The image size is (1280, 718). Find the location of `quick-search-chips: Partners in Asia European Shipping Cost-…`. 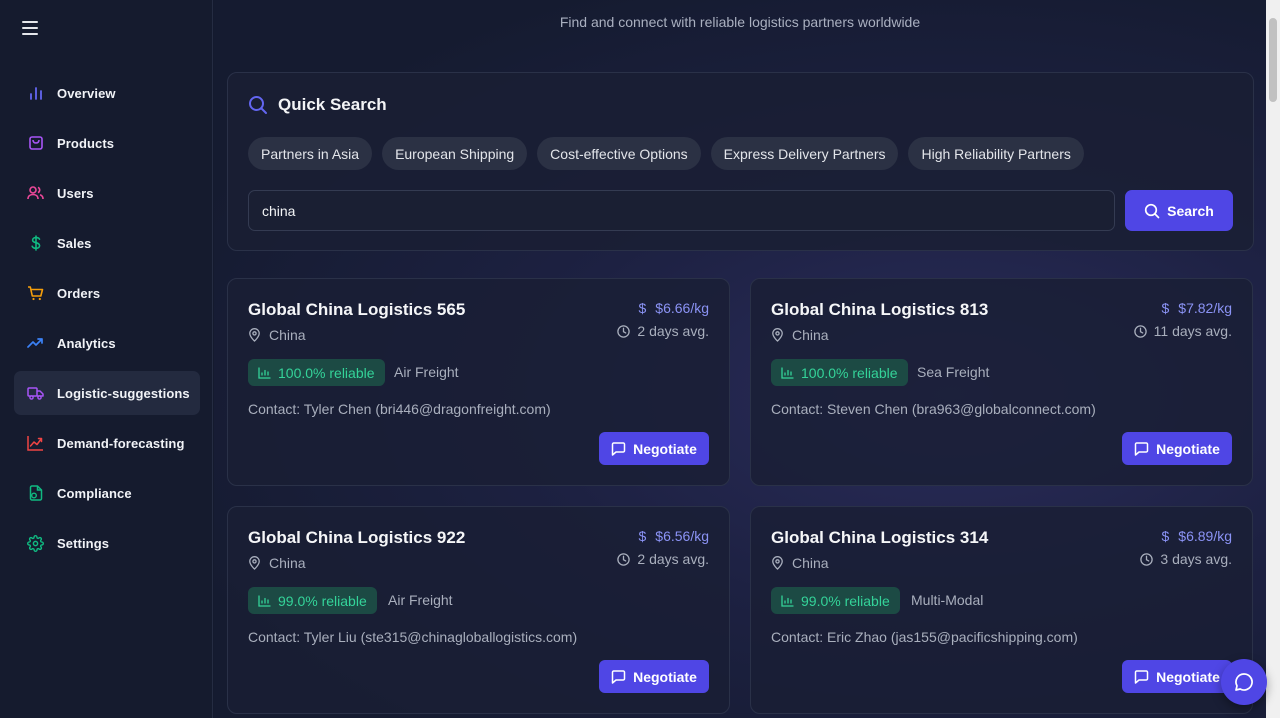

quick-search-chips: Partners in Asia European Shipping Cost-… is located at coordinates (671, 153).